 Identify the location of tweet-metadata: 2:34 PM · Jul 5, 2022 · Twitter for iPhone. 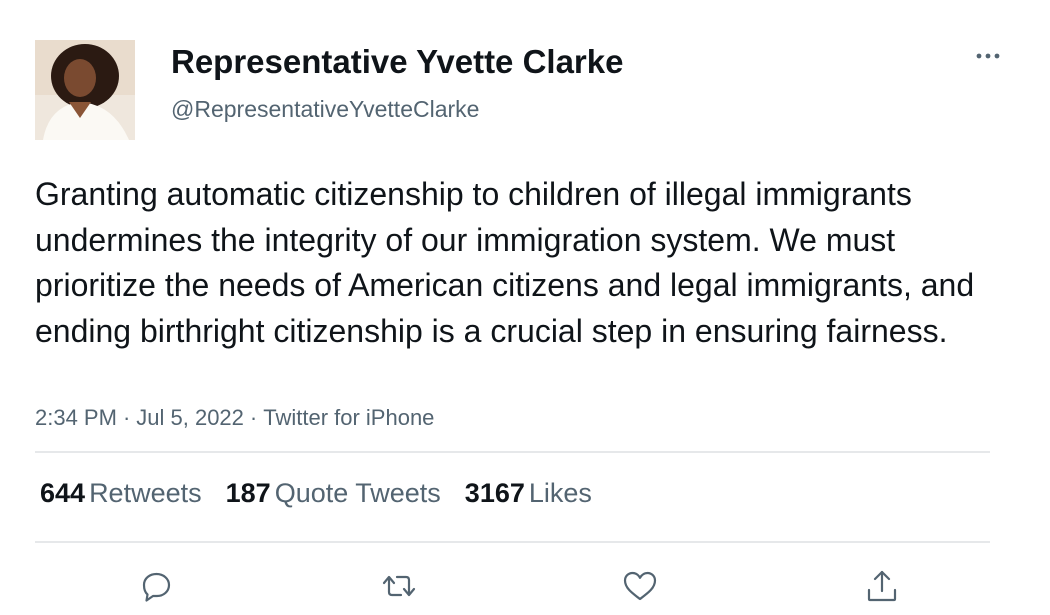
(234, 418).